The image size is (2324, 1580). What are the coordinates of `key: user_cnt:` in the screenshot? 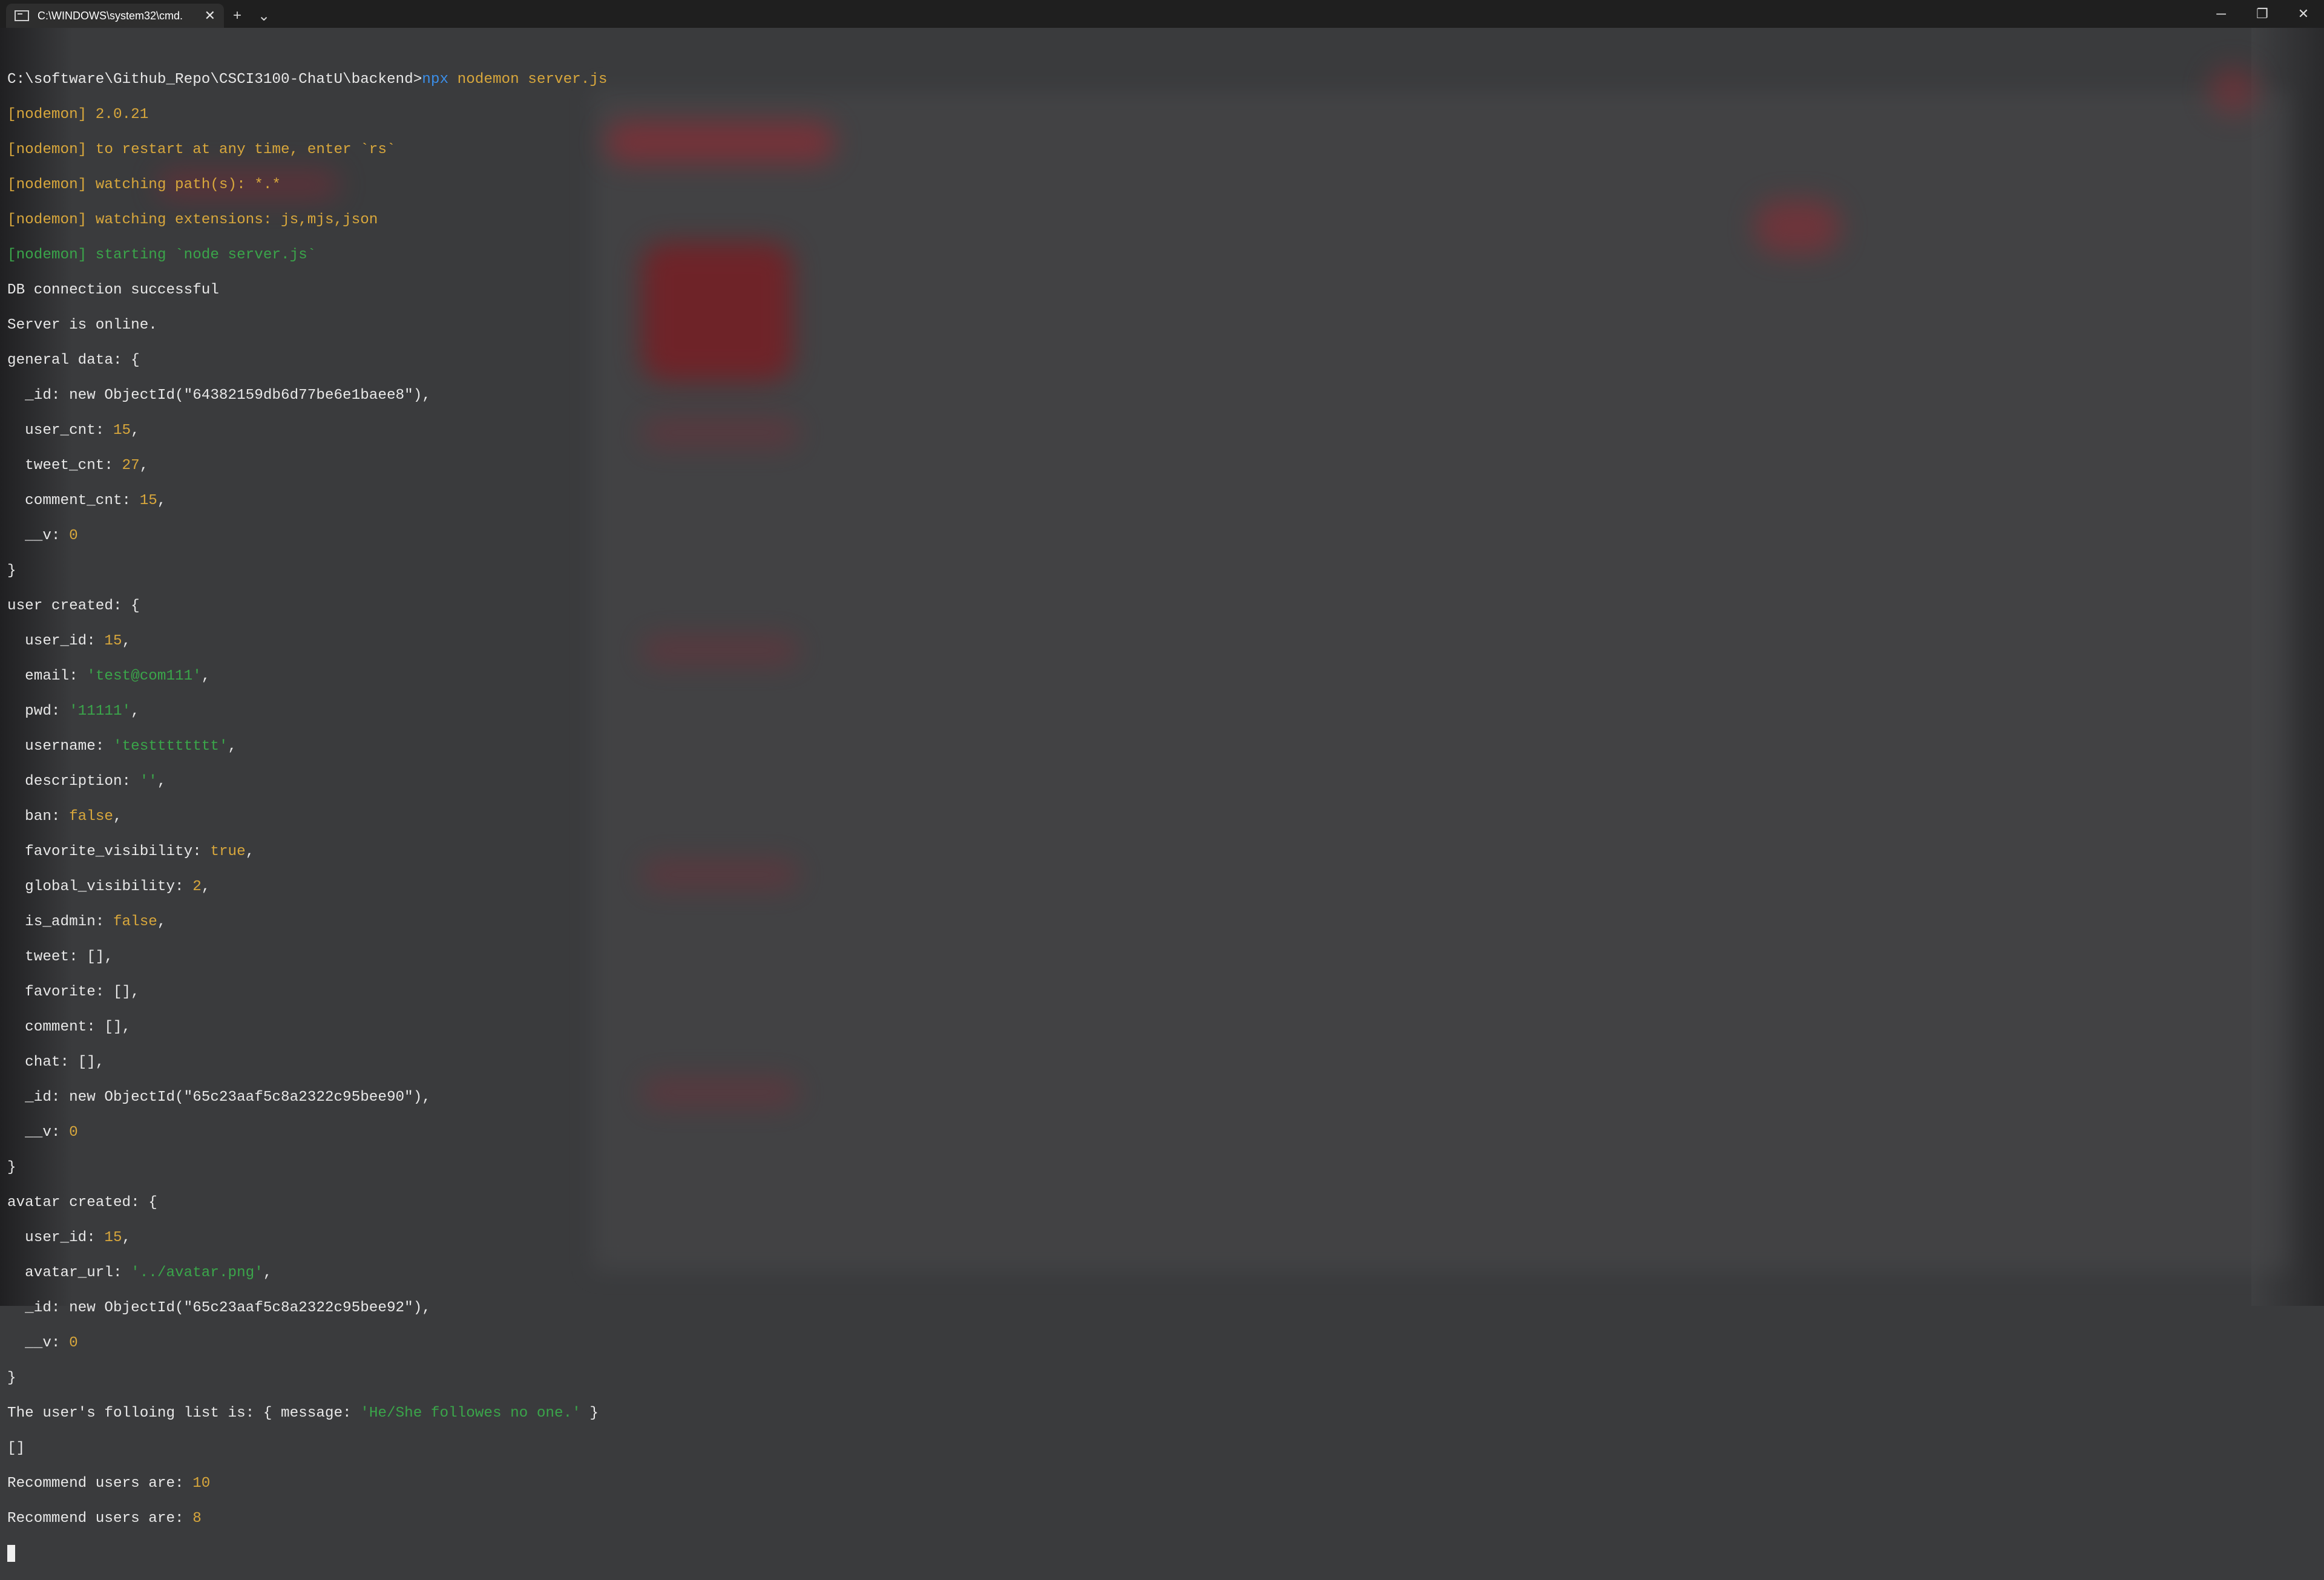 It's located at (60, 430).